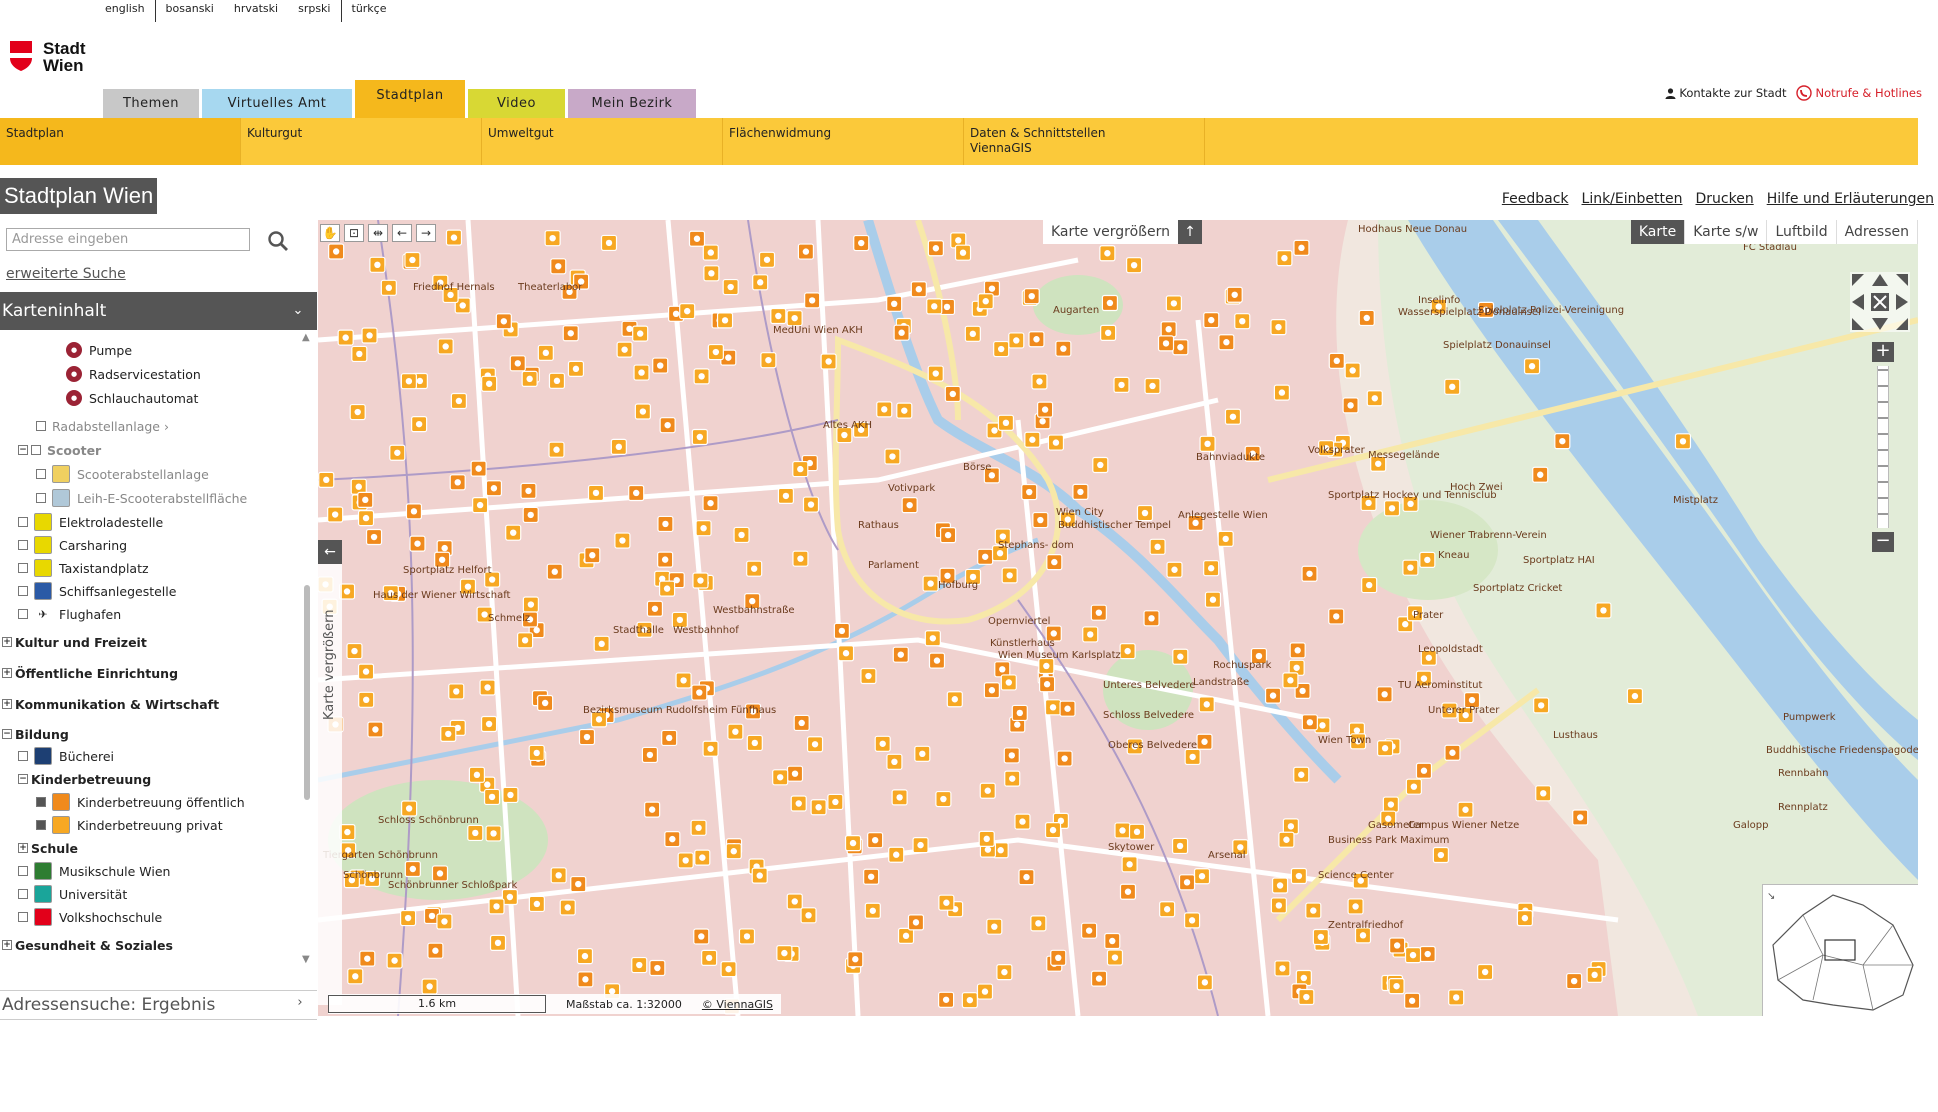 This screenshot has height=1112, width=1938. What do you see at coordinates (48, 848) in the screenshot?
I see `layer-item: + Schule` at bounding box center [48, 848].